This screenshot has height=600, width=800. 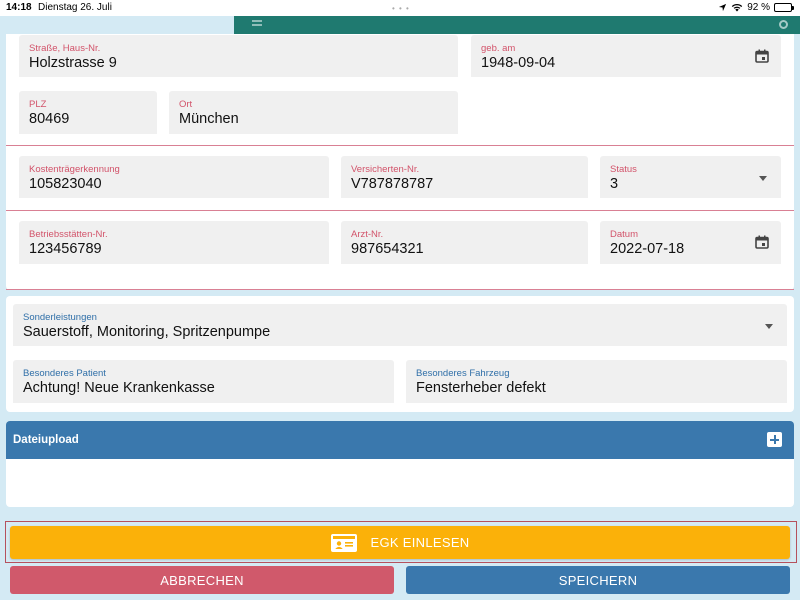 I want to click on special-services-label: Sonderleistungen, so click(x=60, y=317).